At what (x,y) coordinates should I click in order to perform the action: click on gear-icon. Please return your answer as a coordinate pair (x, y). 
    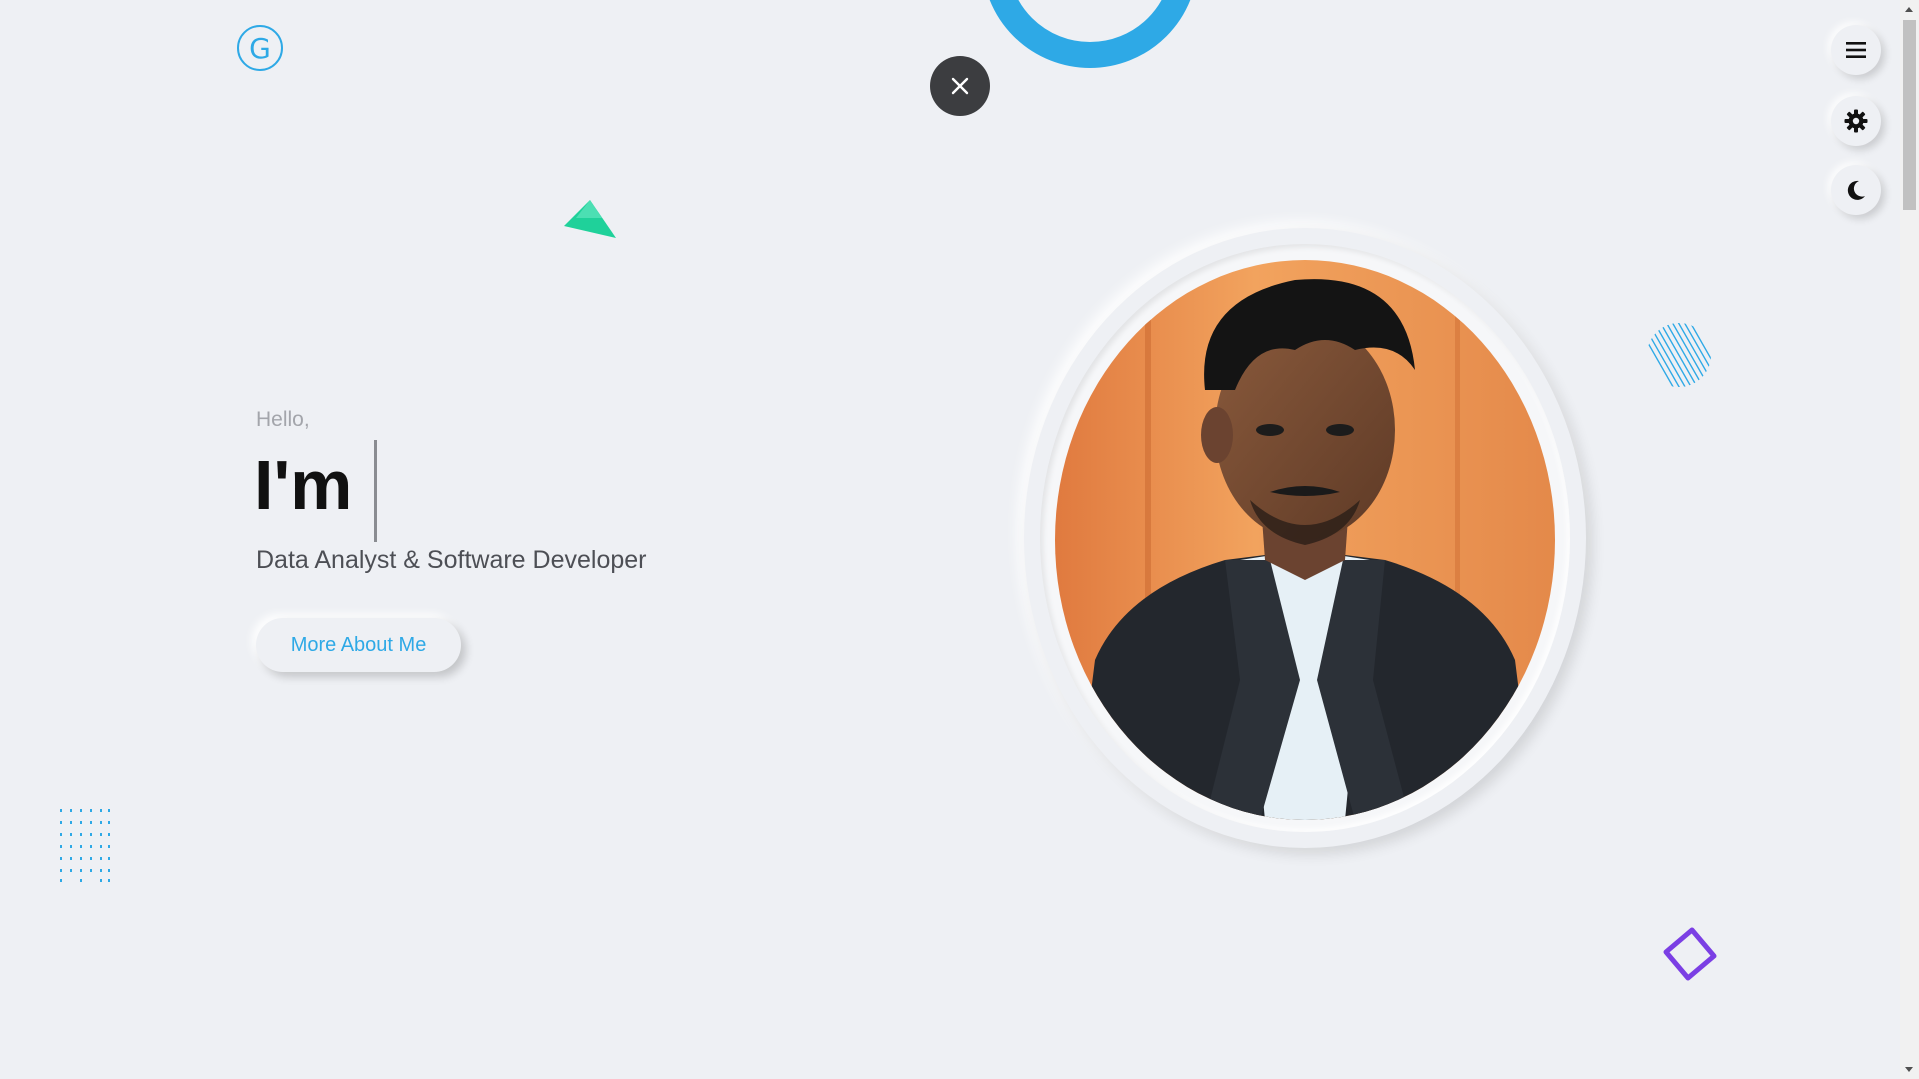
    Looking at the image, I should click on (1856, 121).